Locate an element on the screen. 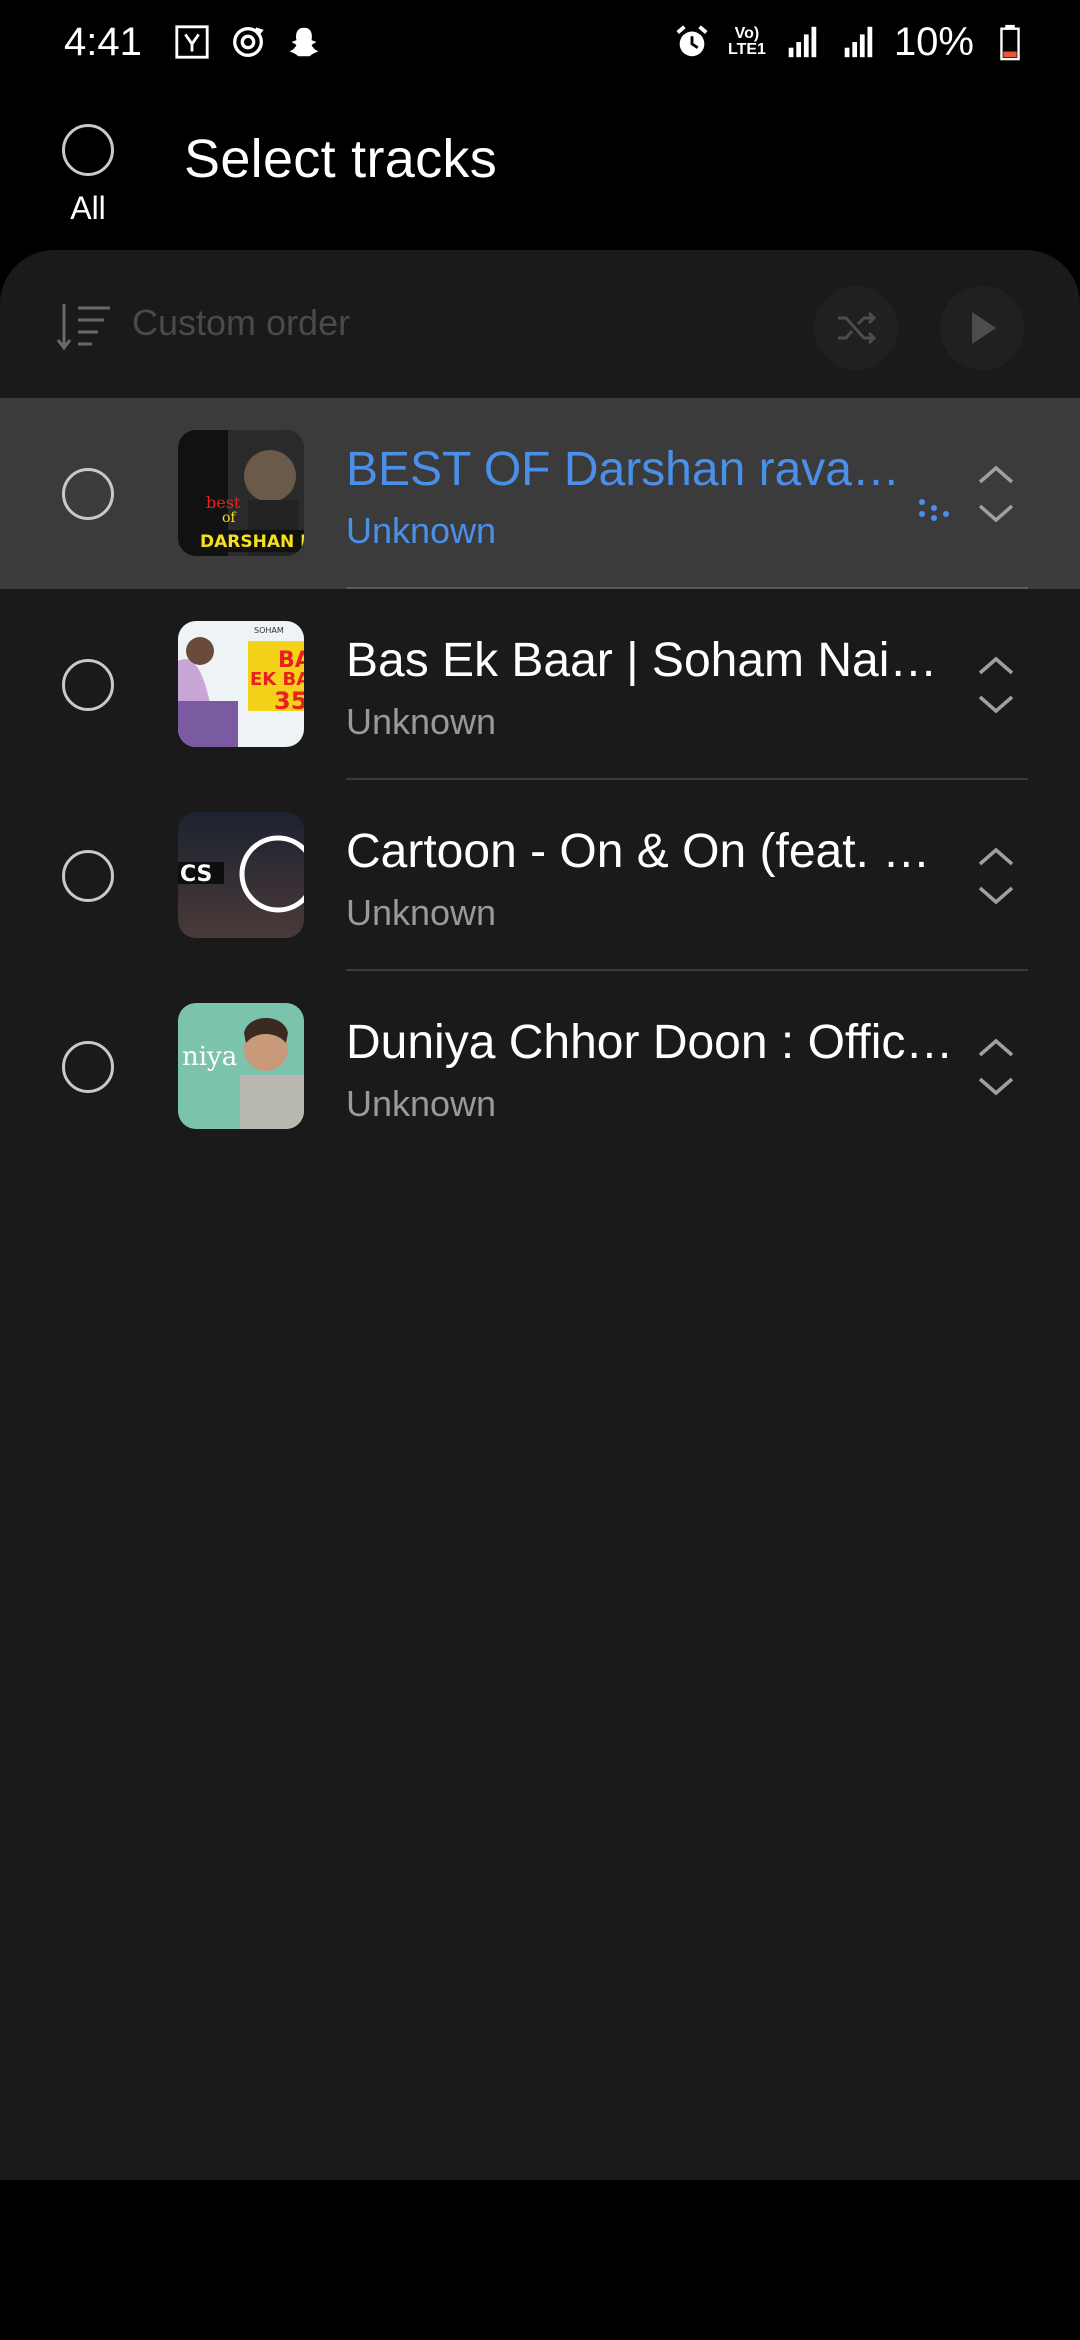  sort-order-label: Custom order is located at coordinates (241, 323).